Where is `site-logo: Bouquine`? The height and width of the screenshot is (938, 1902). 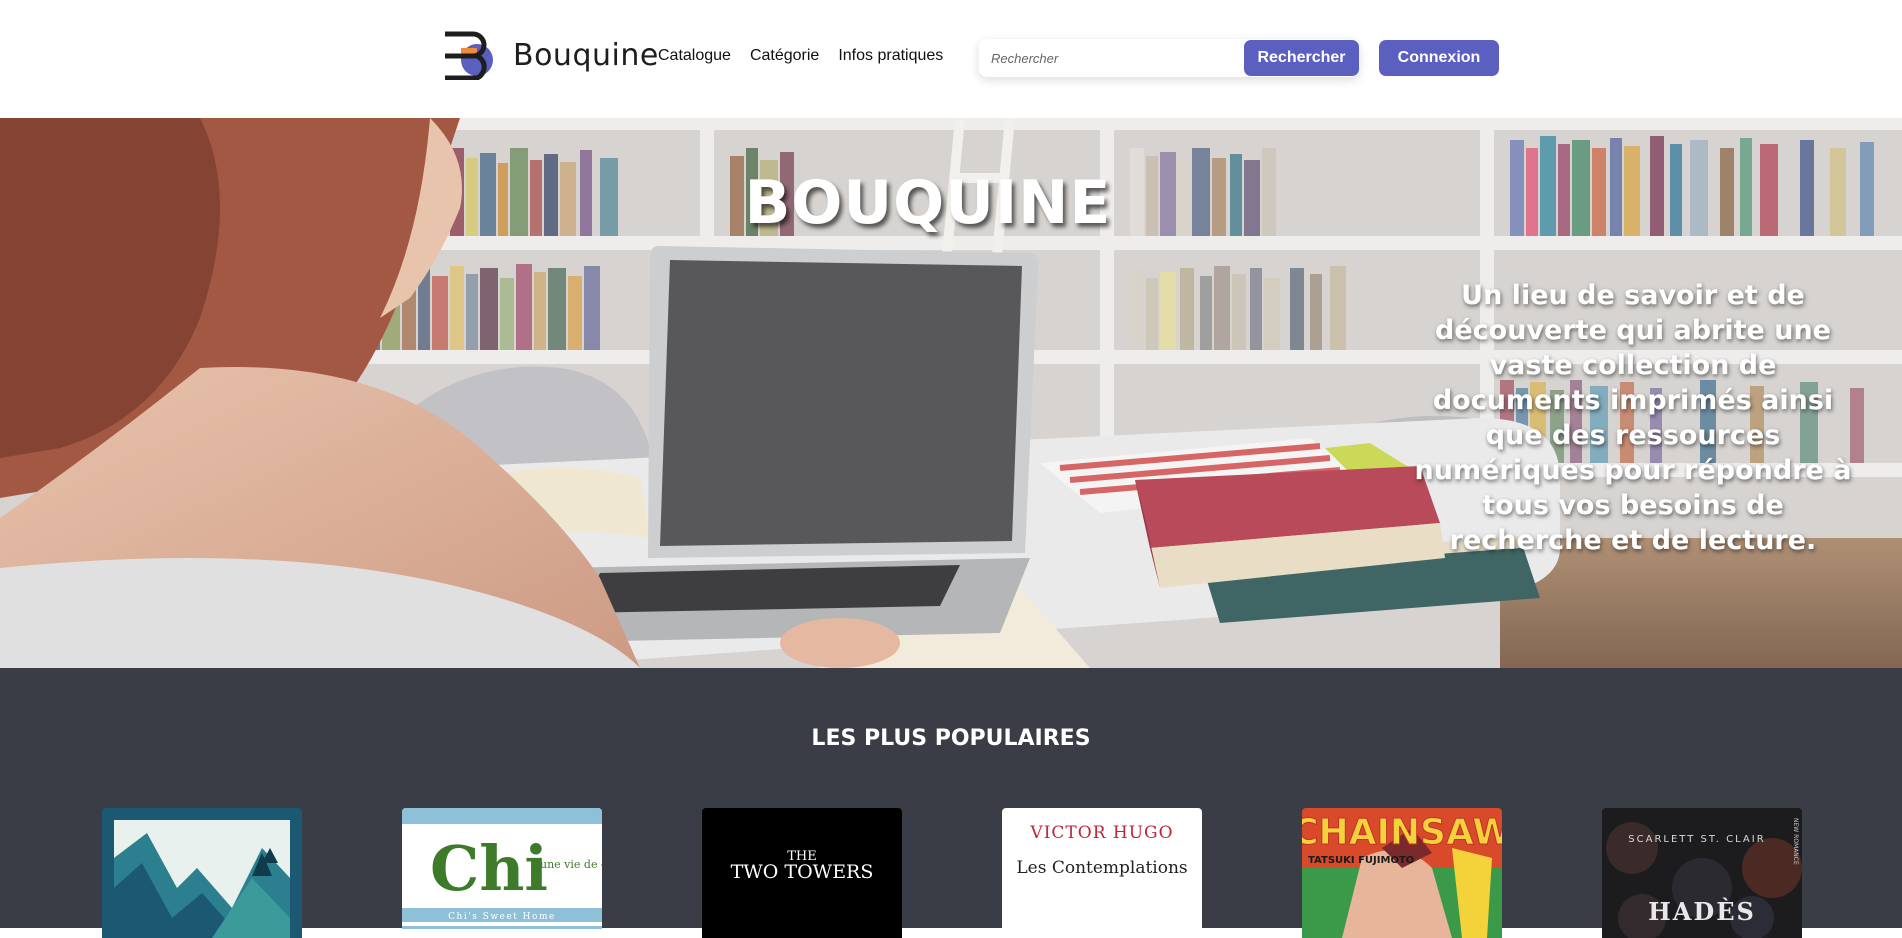 site-logo: Bouquine is located at coordinates (551, 55).